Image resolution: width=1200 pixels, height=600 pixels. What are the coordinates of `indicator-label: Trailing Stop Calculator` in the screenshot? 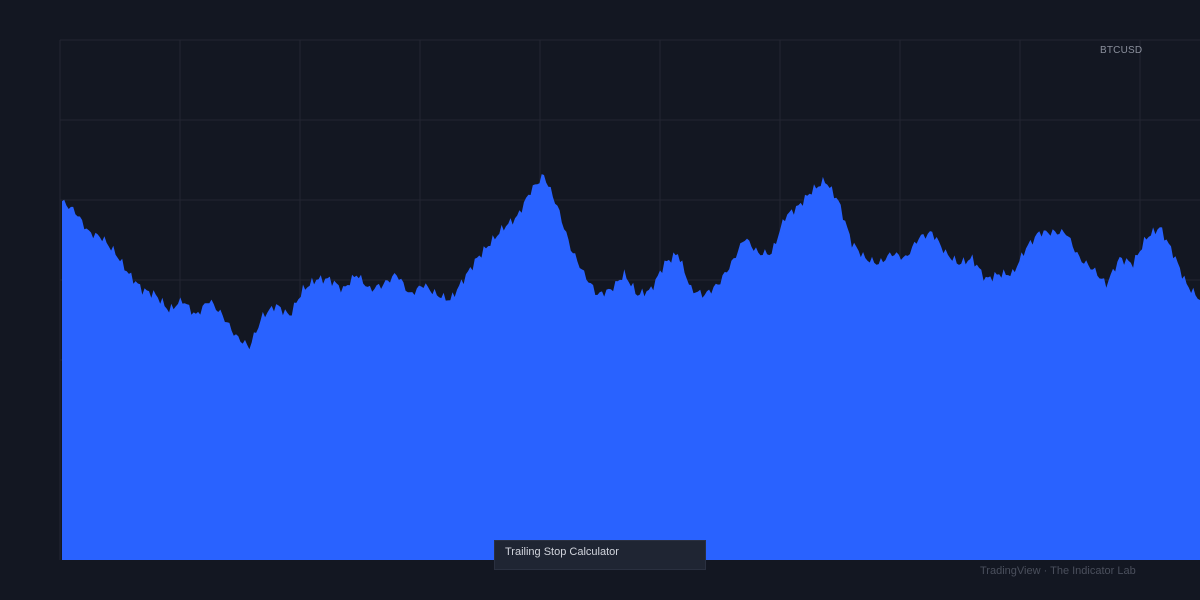 It's located at (562, 552).